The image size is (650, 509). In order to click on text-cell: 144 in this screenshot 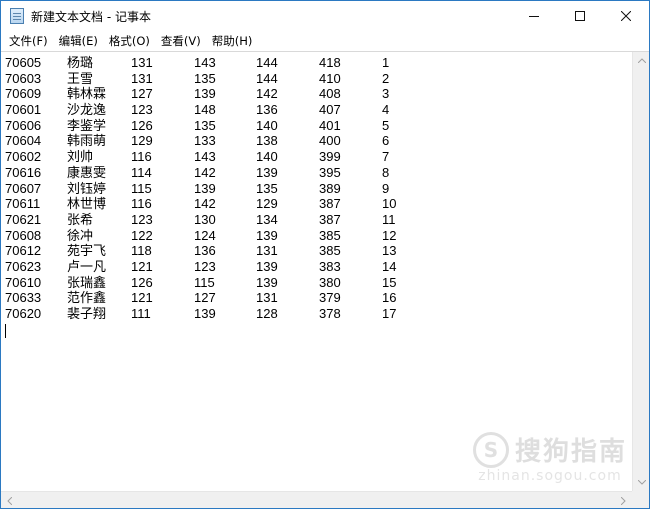, I will do `click(267, 78)`.